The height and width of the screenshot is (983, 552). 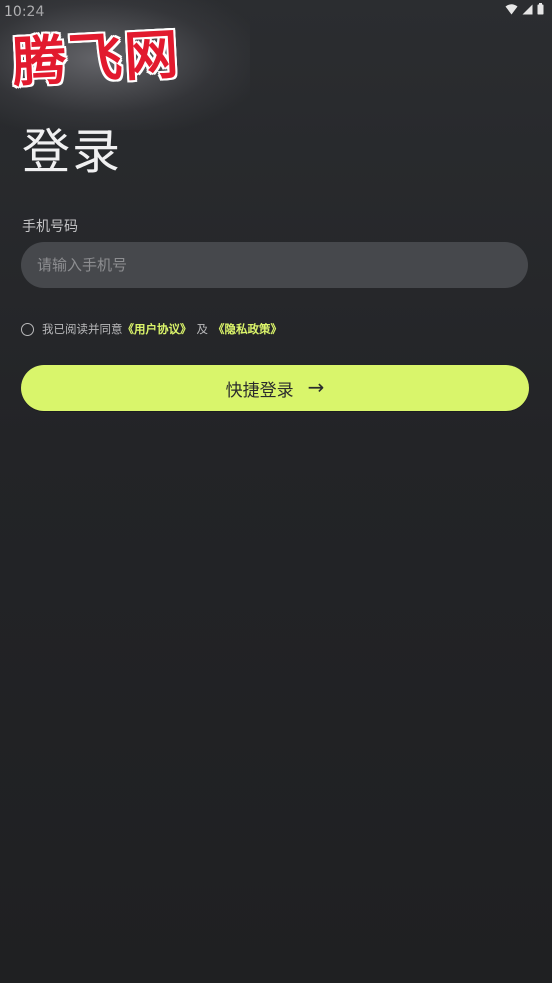 I want to click on agreement-checkbox, so click(x=27, y=329).